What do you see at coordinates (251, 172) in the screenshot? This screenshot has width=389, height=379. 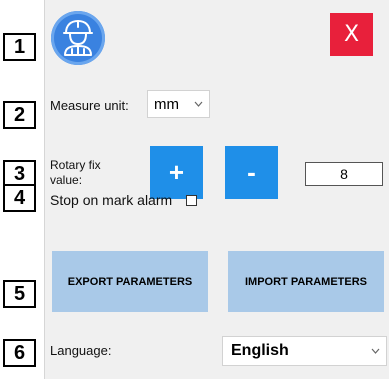 I see `rotary-decrease-button: -` at bounding box center [251, 172].